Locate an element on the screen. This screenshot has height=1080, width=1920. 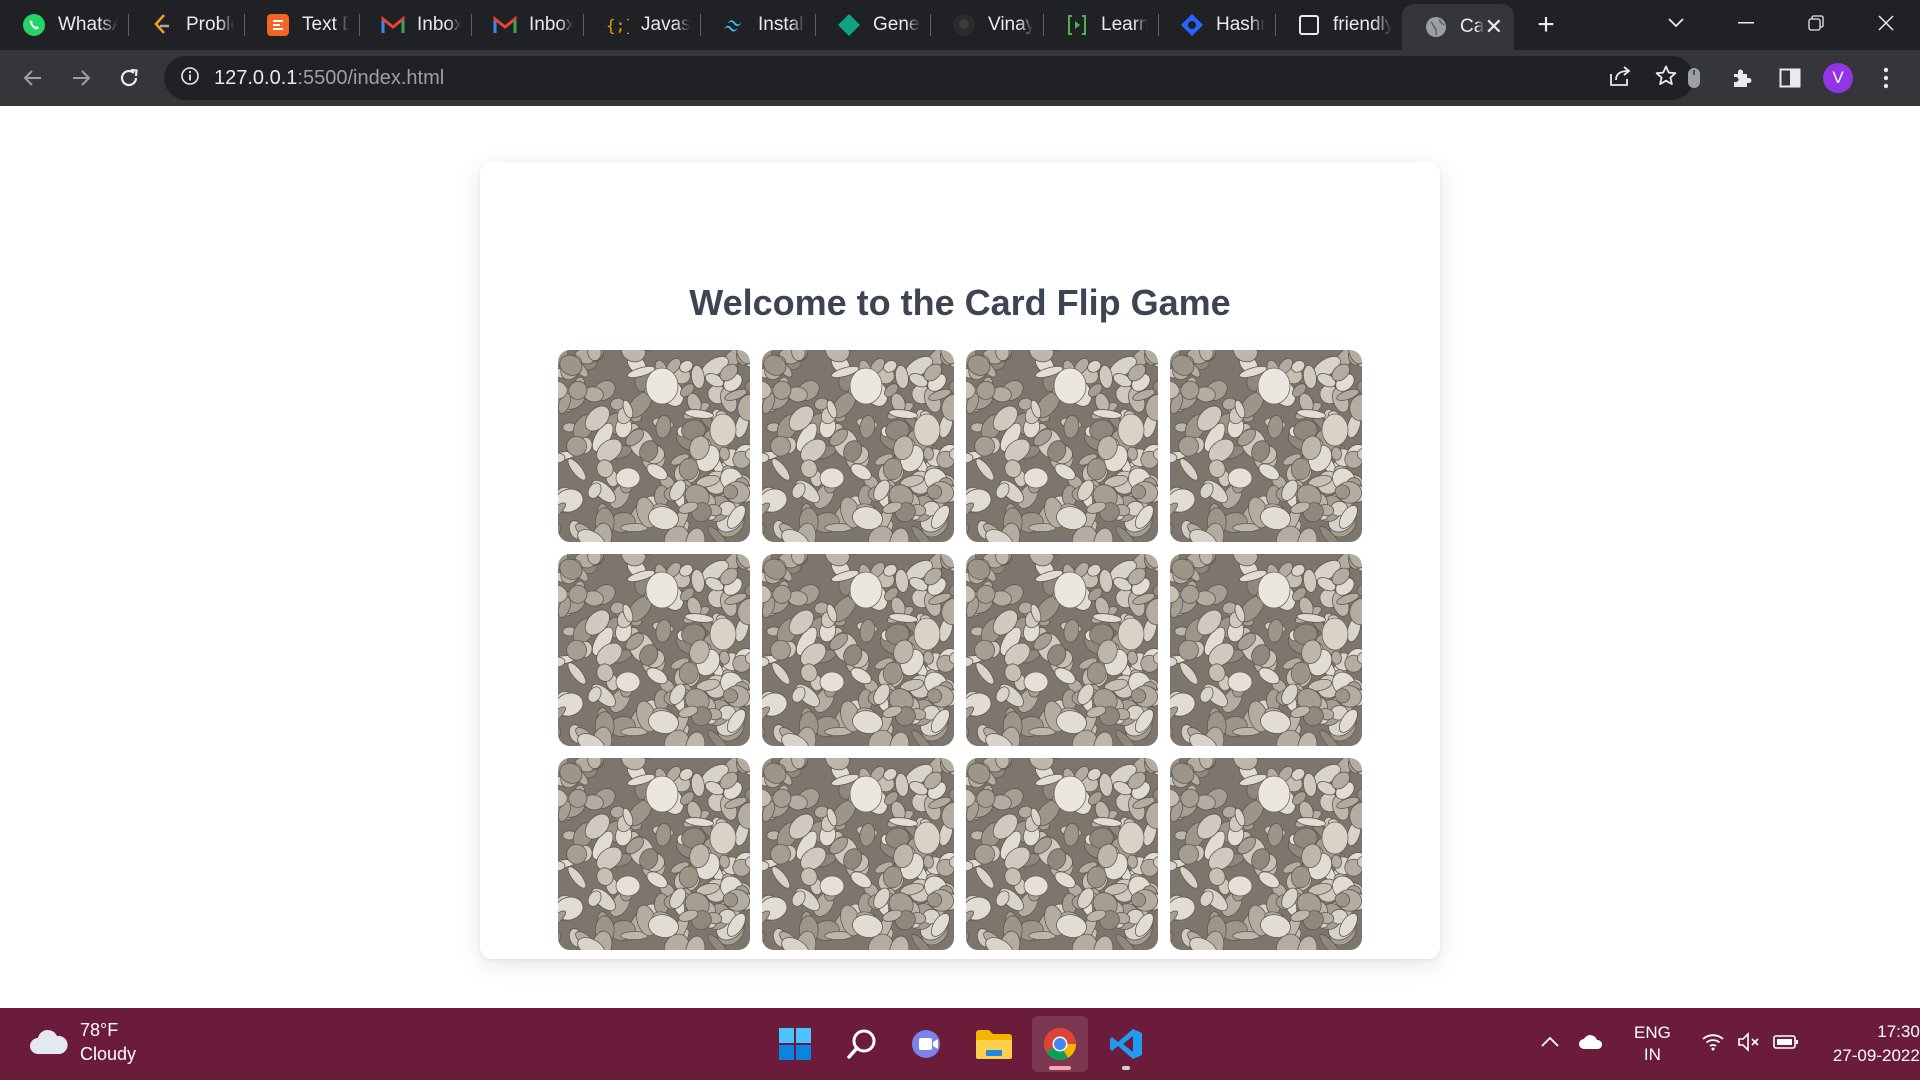
language-code: ENG is located at coordinates (1652, 1032).